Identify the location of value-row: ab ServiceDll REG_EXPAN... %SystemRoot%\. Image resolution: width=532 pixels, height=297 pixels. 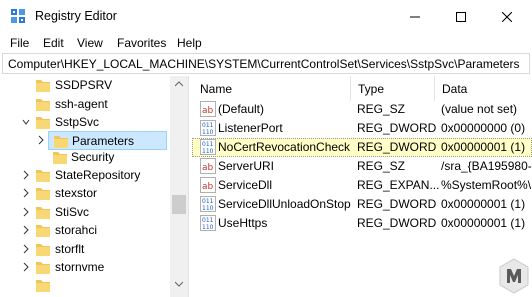
(362, 185).